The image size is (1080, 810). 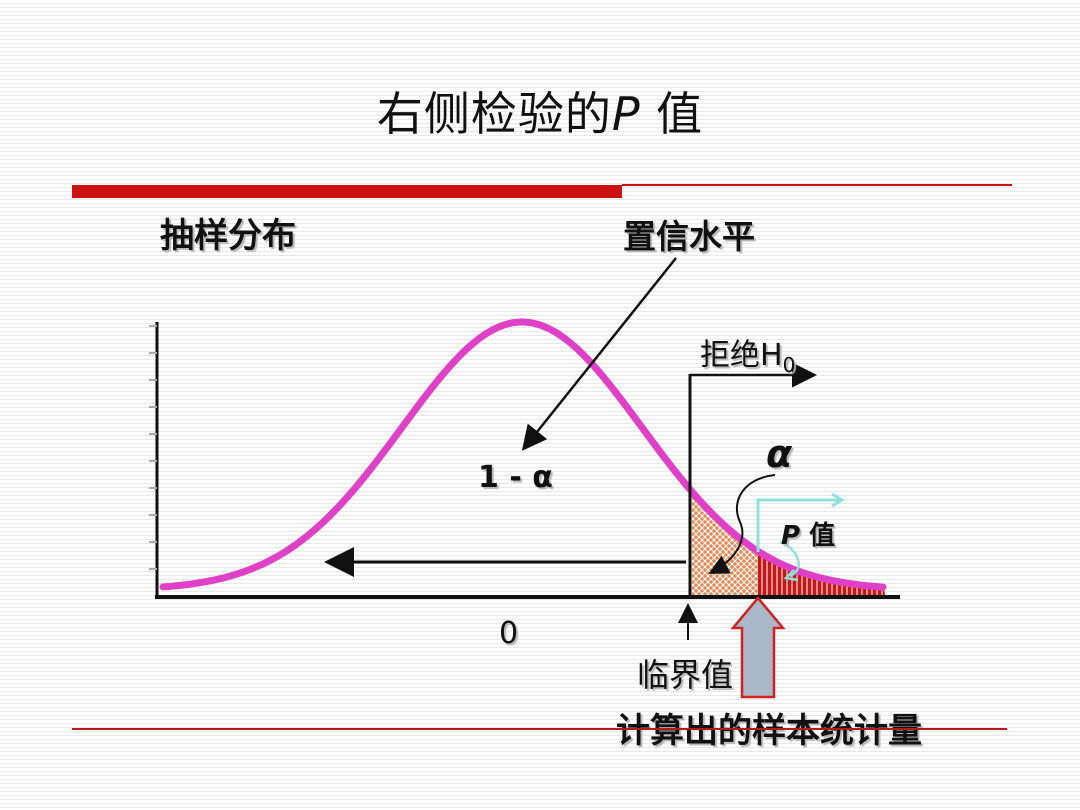 What do you see at coordinates (509, 633) in the screenshot?
I see `zero-label: 0` at bounding box center [509, 633].